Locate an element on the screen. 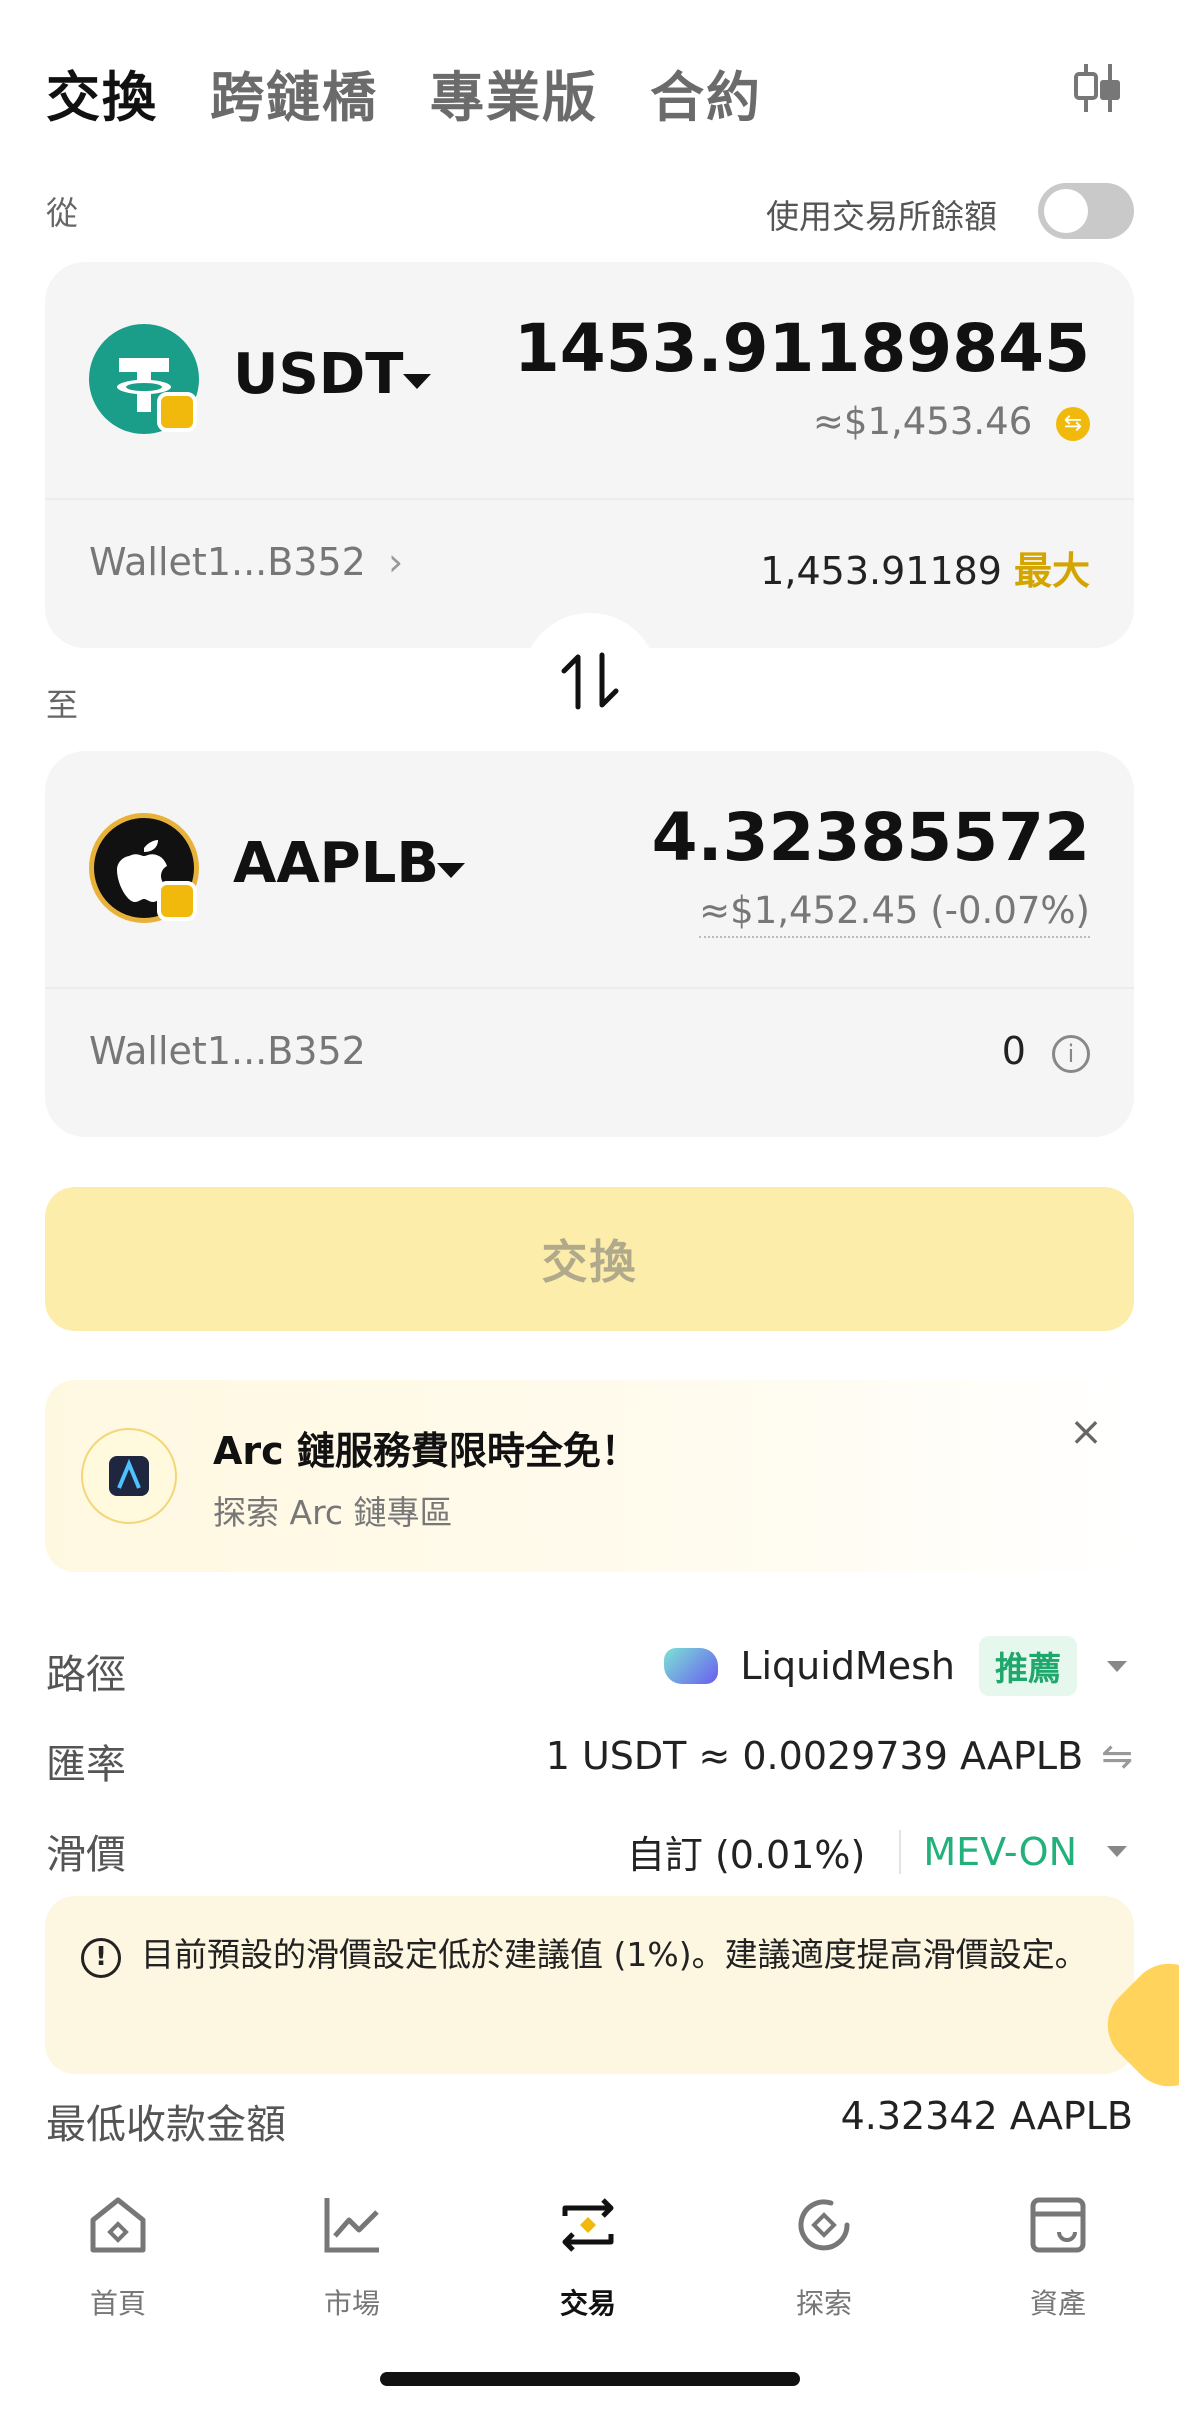 The height and width of the screenshot is (2416, 1179). nav-trade: 交易 is located at coordinates (588, 2256).